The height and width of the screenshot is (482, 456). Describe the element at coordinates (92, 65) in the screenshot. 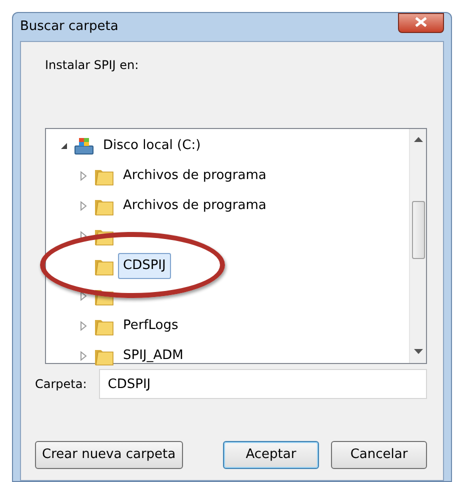

I see `instruction-text: Instalar SPIJ en:` at that location.